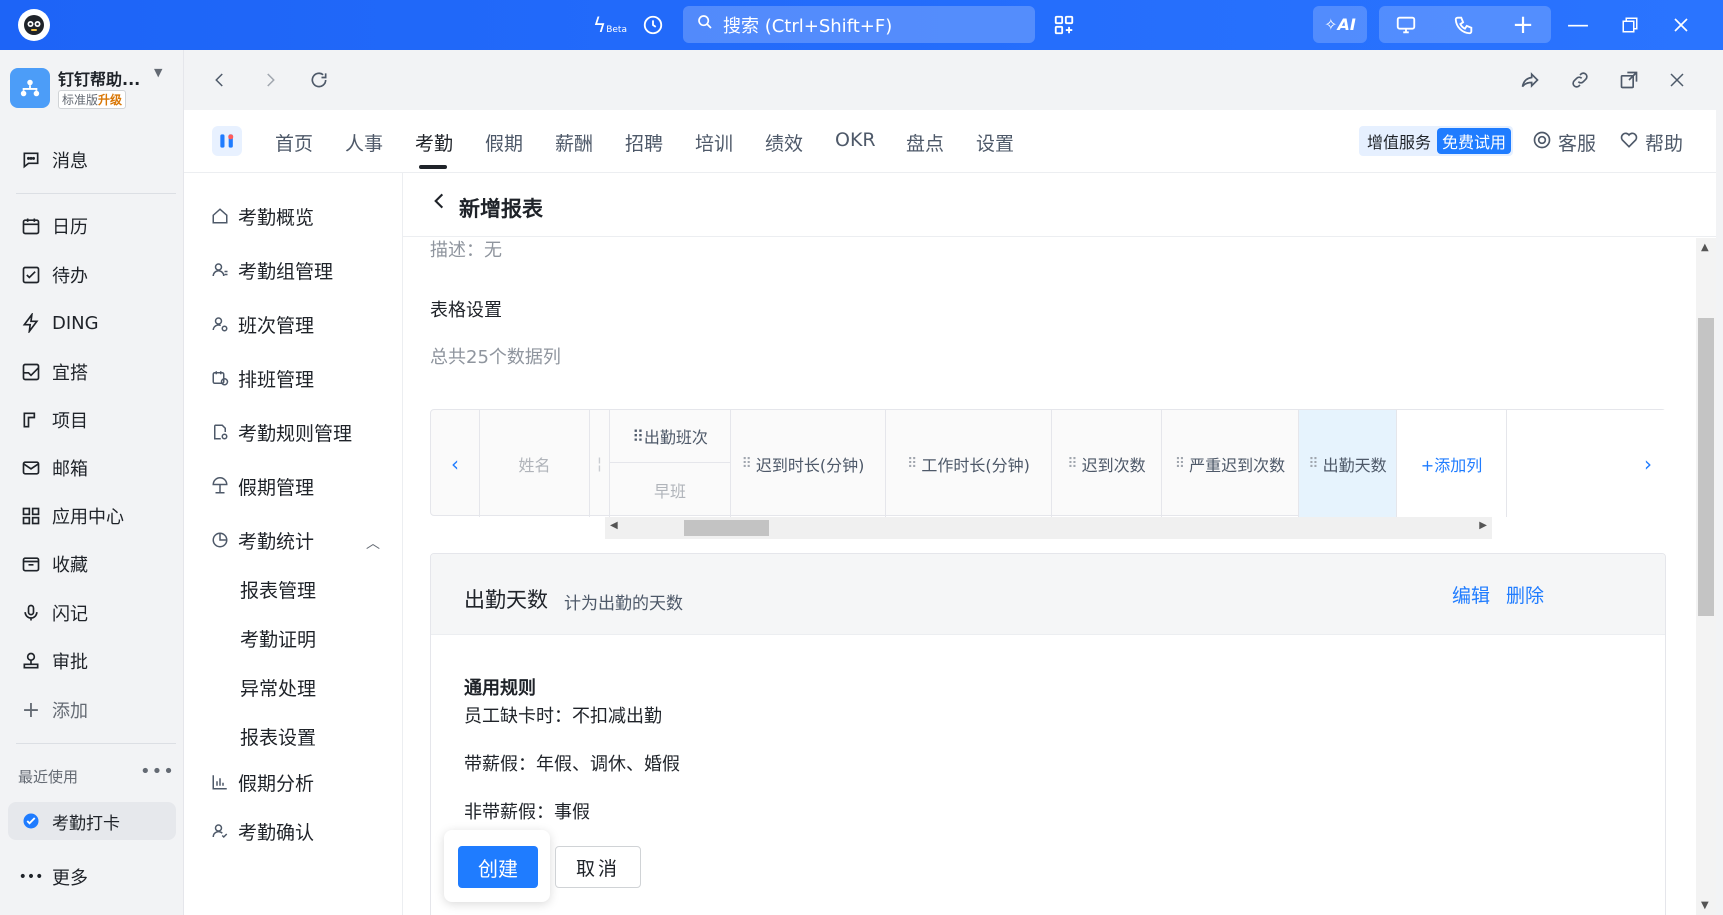  Describe the element at coordinates (670, 436) in the screenshot. I see `column-shift: ⠿ 出勤班次` at that location.